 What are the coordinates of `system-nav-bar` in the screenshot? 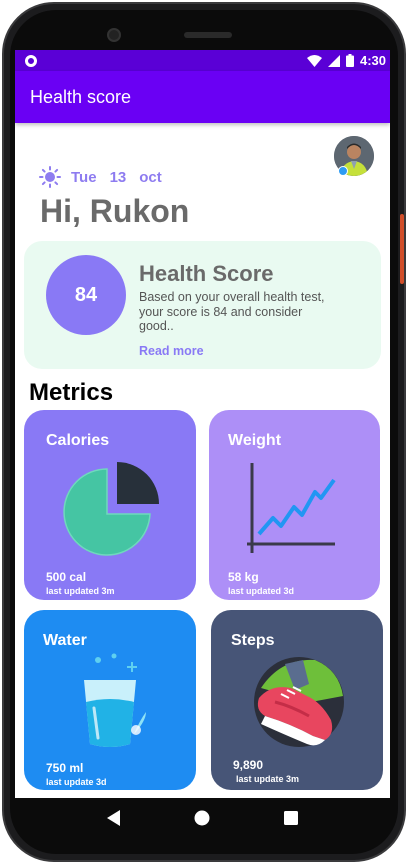 It's located at (202, 820).